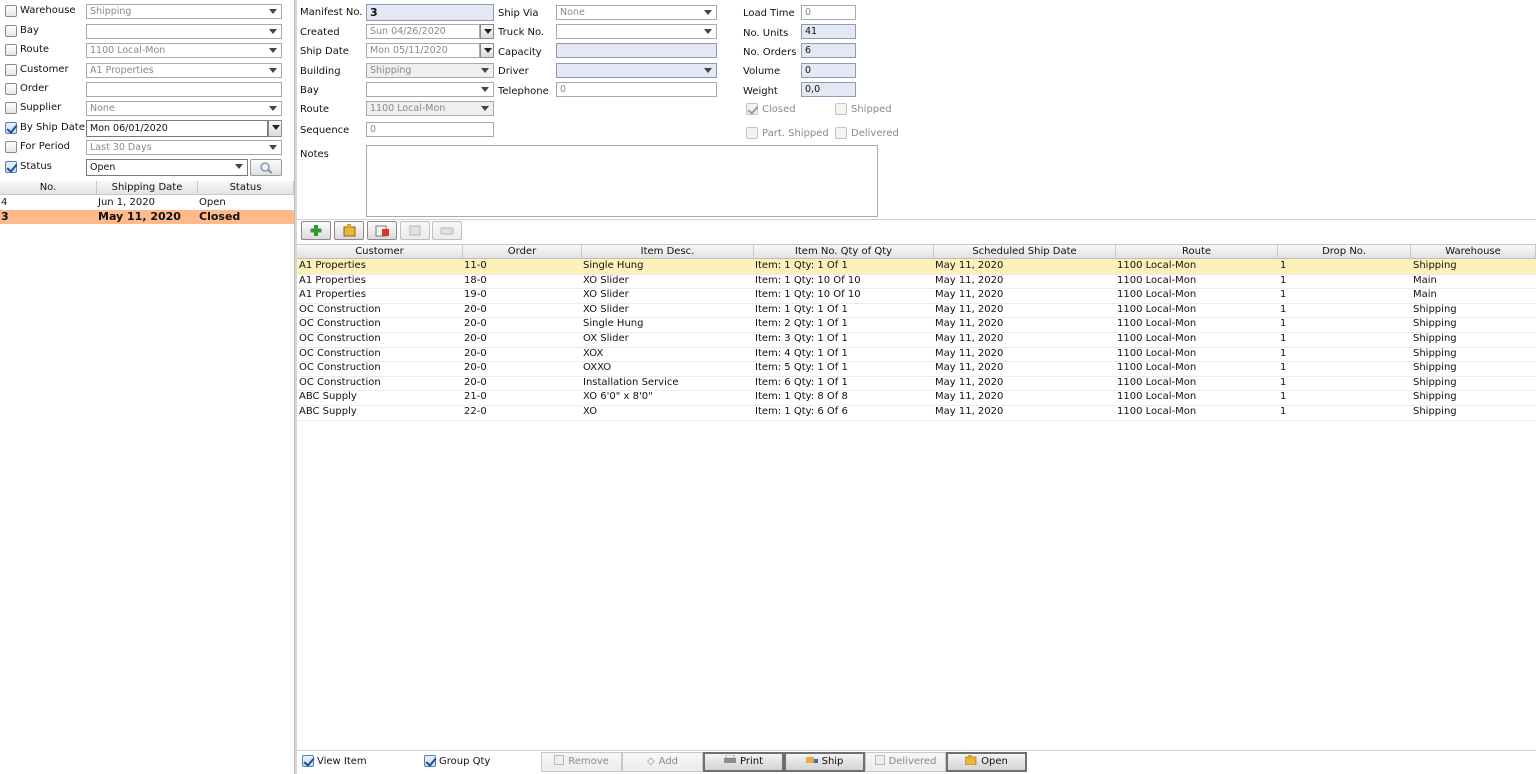 This screenshot has width=1536, height=774. I want to click on search-button, so click(266, 167).